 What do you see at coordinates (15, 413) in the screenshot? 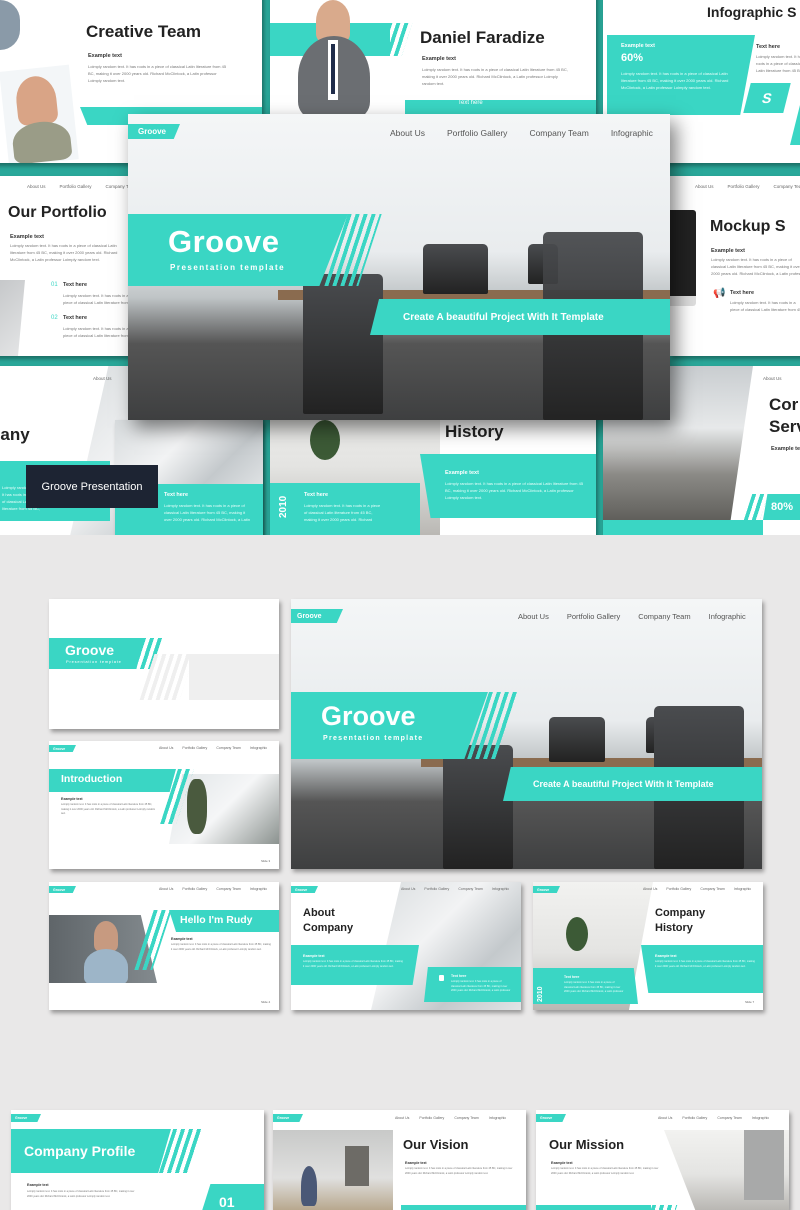
I see `title-line: t` at bounding box center [15, 413].